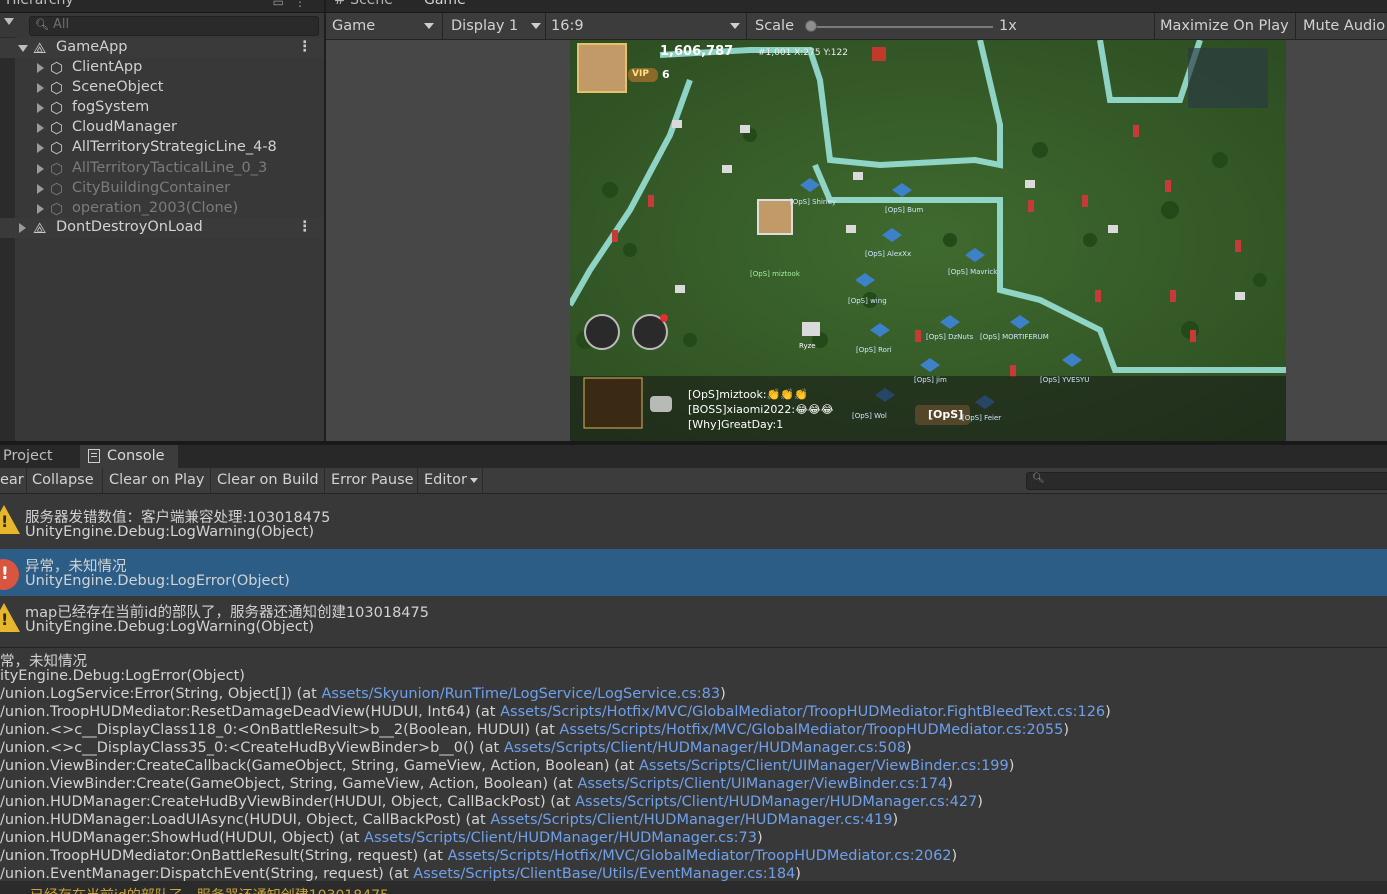 Image resolution: width=1387 pixels, height=894 pixels. Describe the element at coordinates (42, 24) in the screenshot. I see `search-icon: 🔍︎` at that location.